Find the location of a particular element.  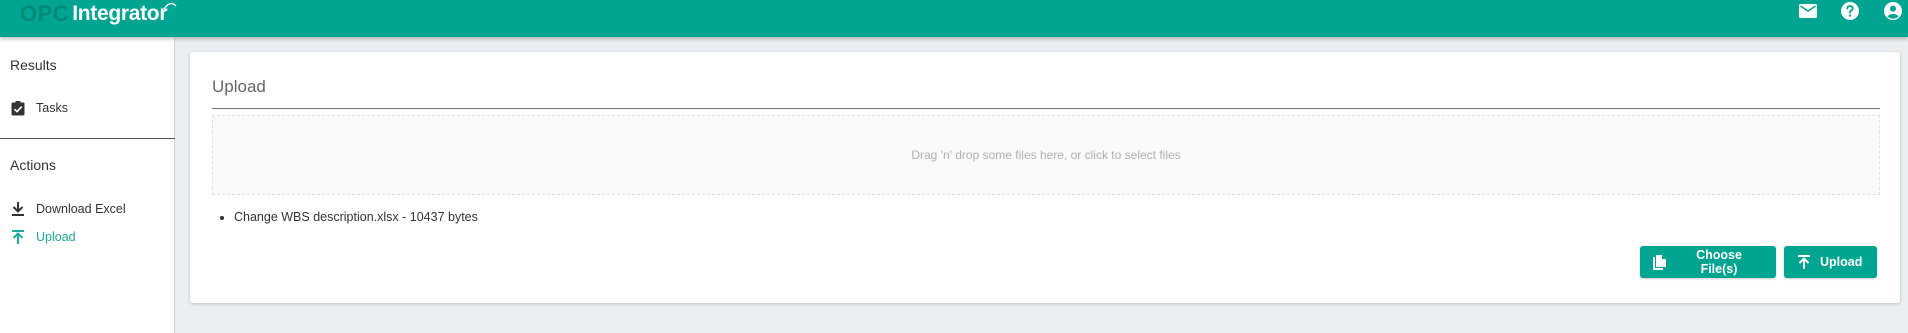

upload-button: Upload is located at coordinates (1830, 262).